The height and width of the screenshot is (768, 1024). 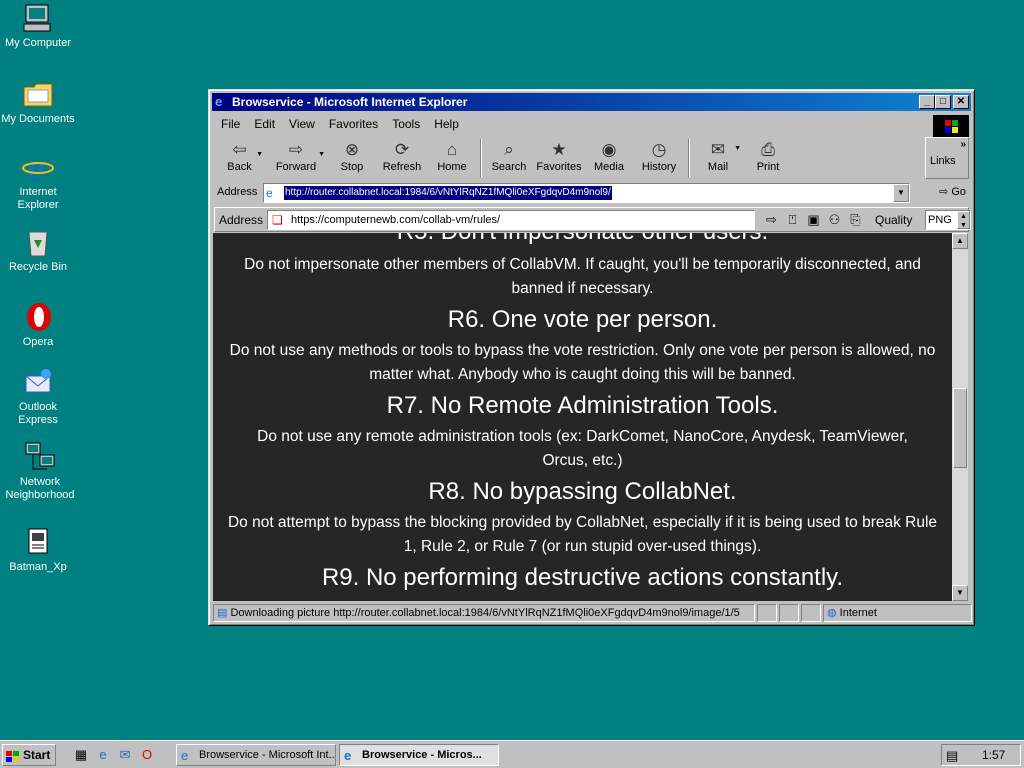 I want to click on svg-text: e, so click(x=36, y=167).